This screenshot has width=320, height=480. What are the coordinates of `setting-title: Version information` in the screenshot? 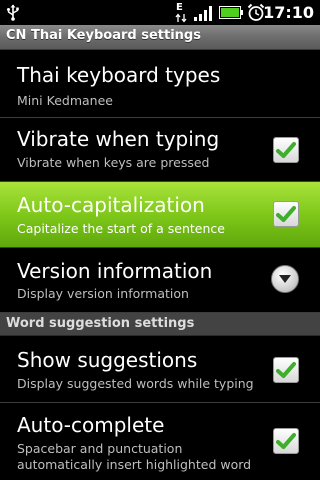 It's located at (115, 271).